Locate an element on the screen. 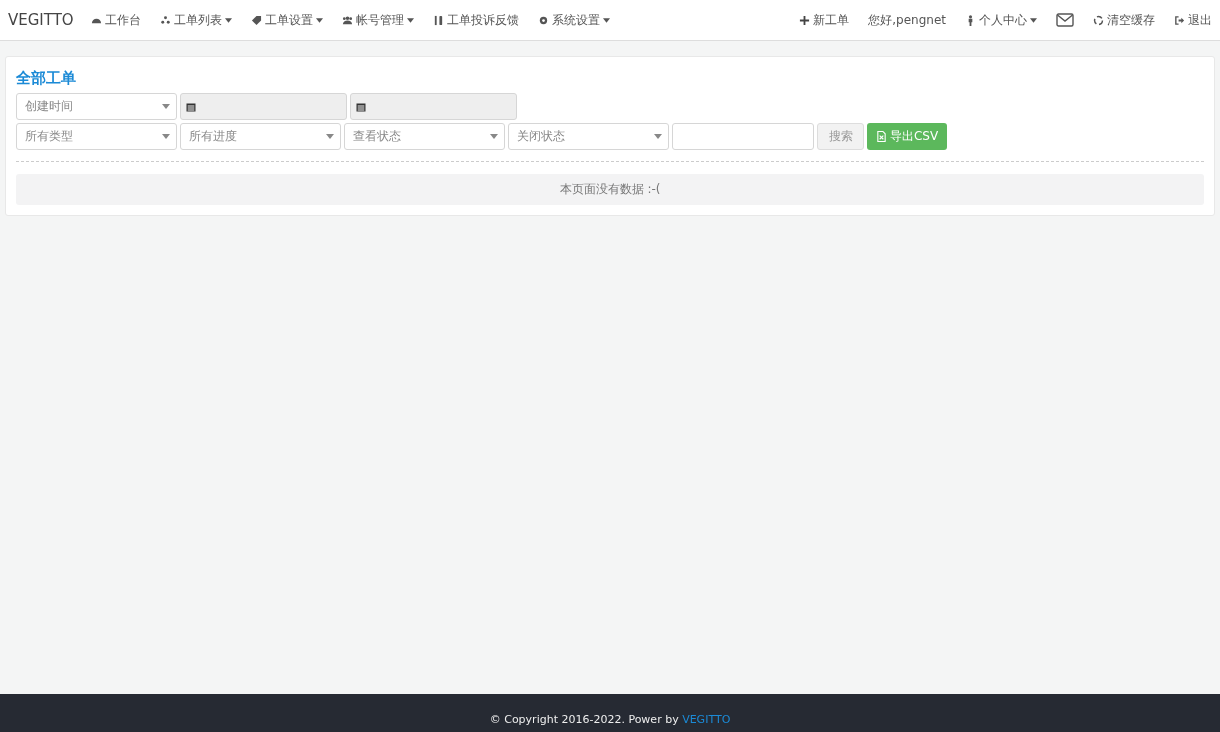  vegitto-link: VEGITTO is located at coordinates (706, 719).